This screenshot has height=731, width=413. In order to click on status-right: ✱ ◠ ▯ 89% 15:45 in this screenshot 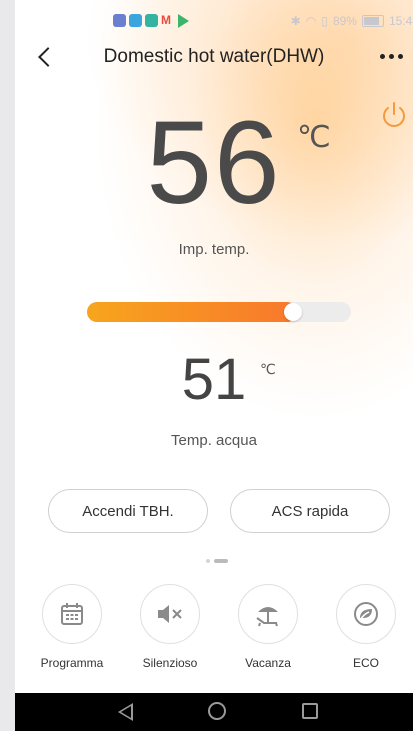, I will do `click(352, 21)`.